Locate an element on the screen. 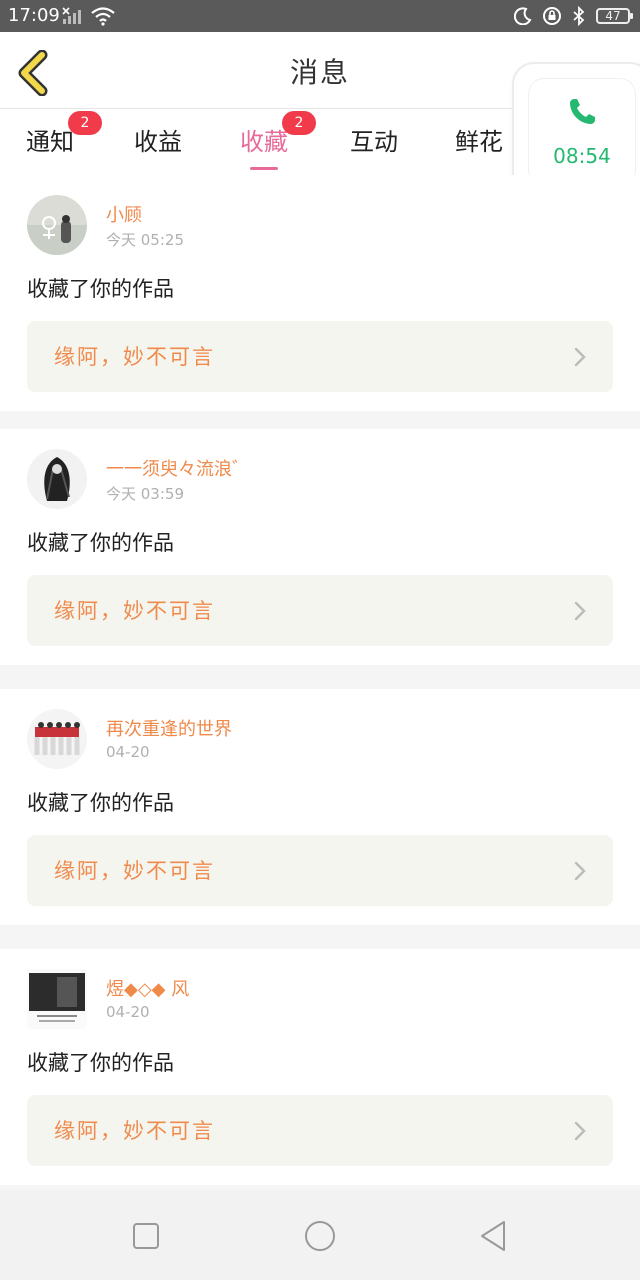 The image size is (640, 1280). tab-label: 互动 is located at coordinates (374, 142).